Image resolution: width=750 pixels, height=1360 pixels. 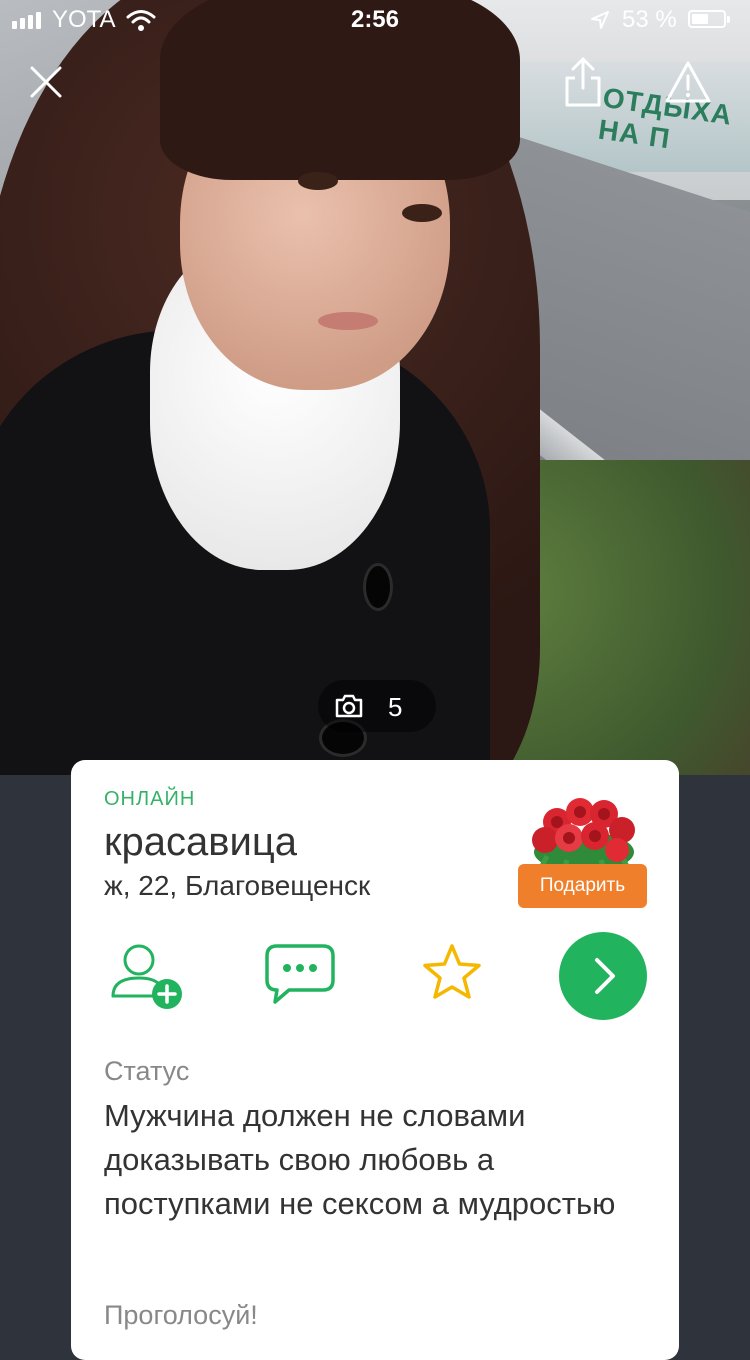 I want to click on photo-counter: 5, so click(x=377, y=706).